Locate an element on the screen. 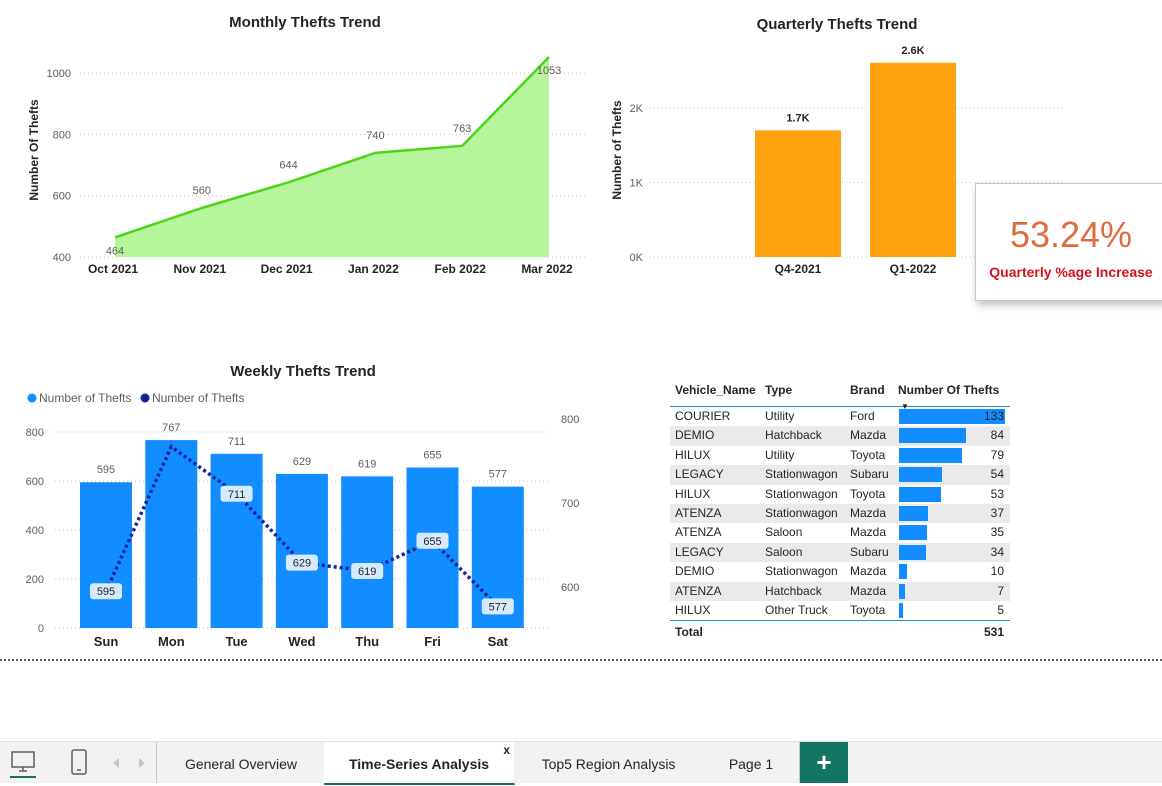  mobile-view-icon is located at coordinates (79, 763).